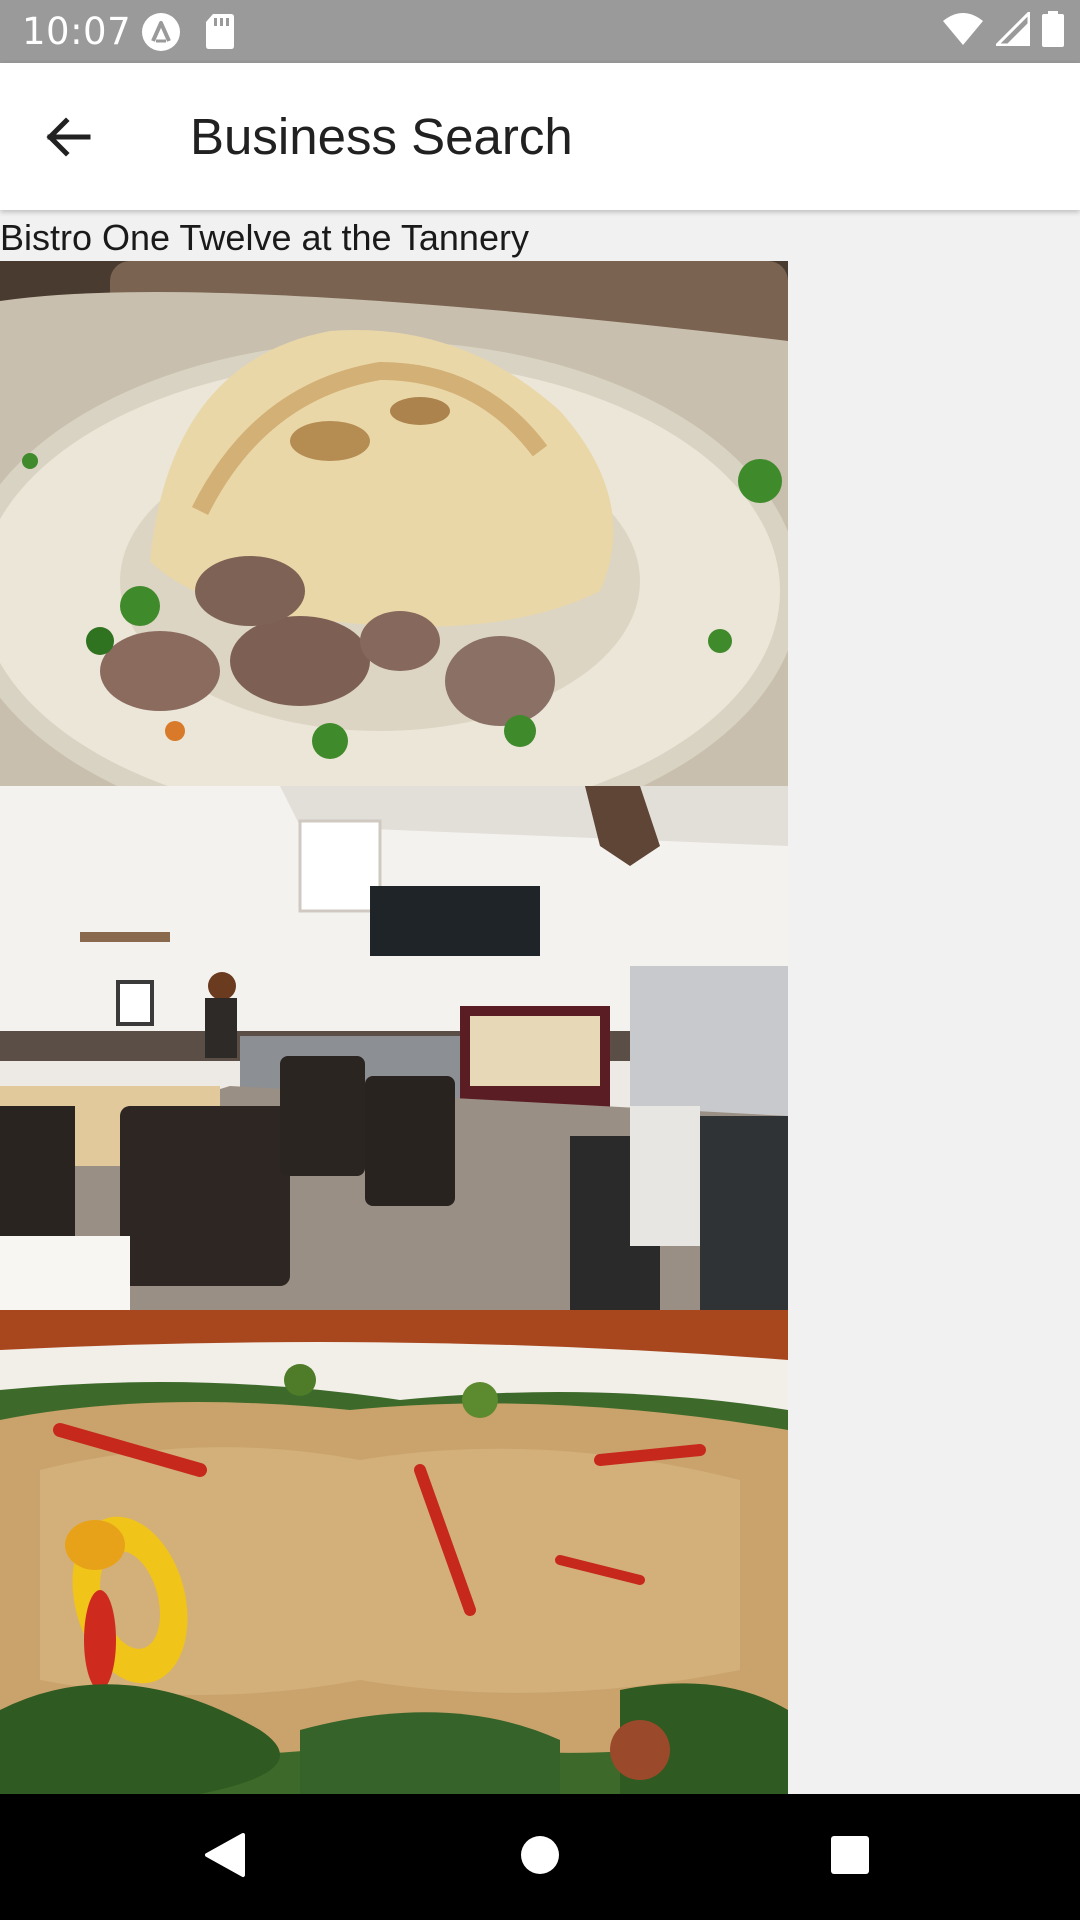 Image resolution: width=1080 pixels, height=1920 pixels. I want to click on arrow-back-icon, so click(68, 139).